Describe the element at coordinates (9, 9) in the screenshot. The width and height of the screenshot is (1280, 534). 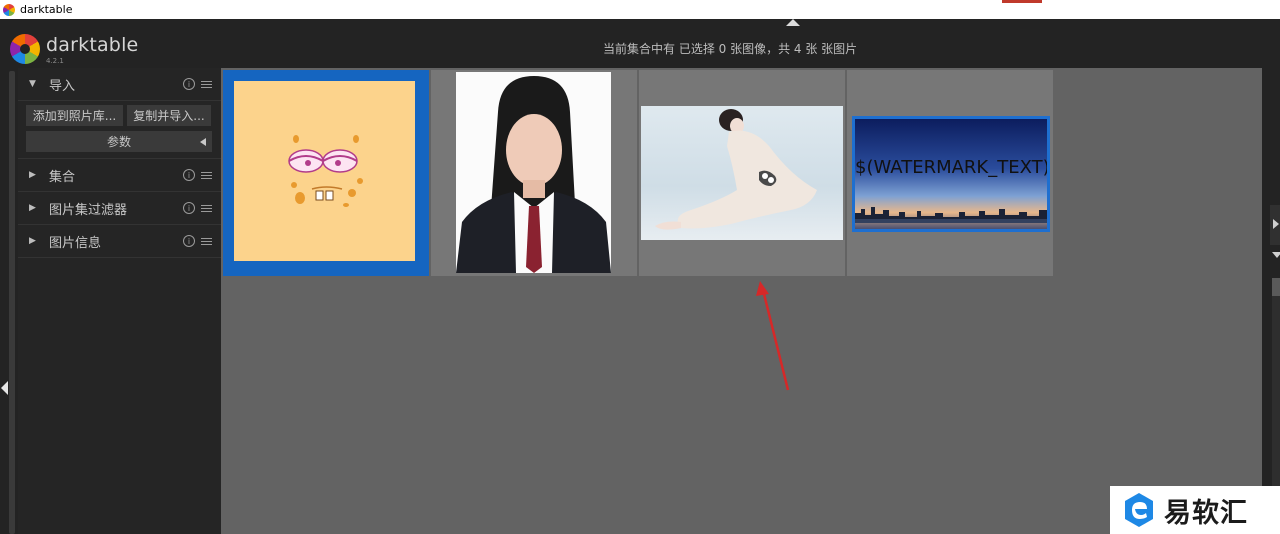
I see `app-icon` at that location.